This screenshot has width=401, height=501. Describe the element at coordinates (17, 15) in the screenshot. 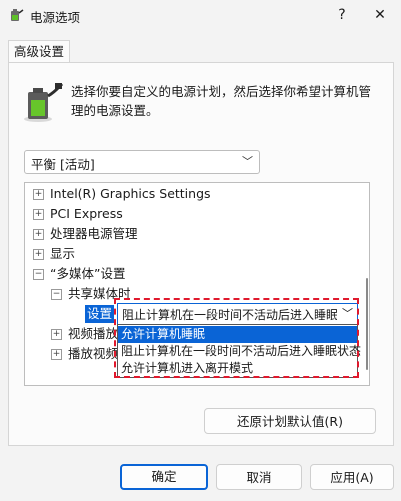

I see `power-options-app-icon` at that location.